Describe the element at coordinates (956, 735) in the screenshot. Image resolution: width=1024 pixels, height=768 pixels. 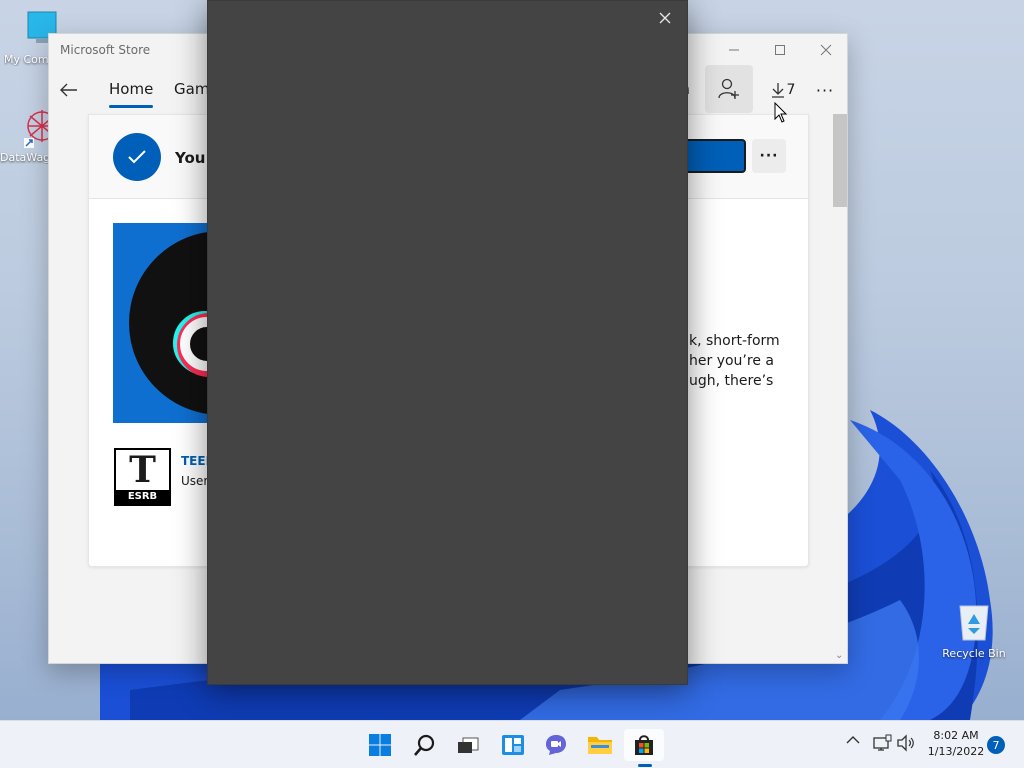
I see `clock-time: 8:02 AM` at that location.